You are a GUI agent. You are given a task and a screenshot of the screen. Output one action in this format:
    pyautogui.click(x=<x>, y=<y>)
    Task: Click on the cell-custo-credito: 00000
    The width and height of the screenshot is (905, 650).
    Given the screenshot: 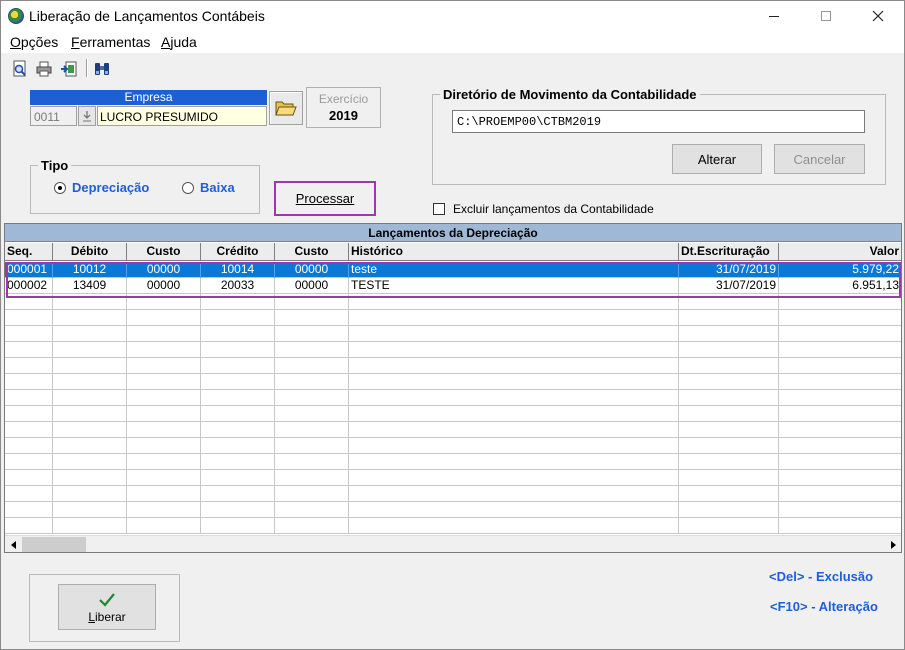 What is the action you would take?
    pyautogui.click(x=312, y=286)
    